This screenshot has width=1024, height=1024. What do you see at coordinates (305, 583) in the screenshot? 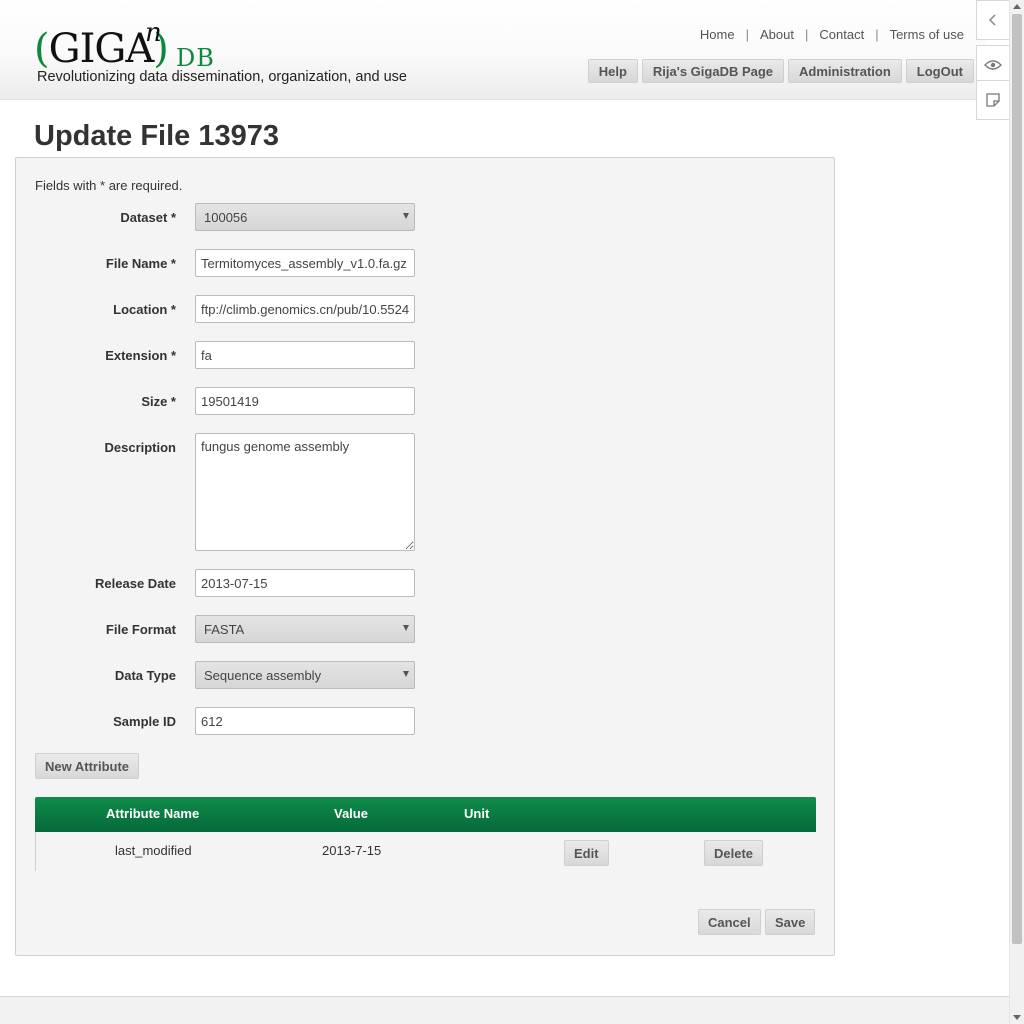
I see `release-date-input` at bounding box center [305, 583].